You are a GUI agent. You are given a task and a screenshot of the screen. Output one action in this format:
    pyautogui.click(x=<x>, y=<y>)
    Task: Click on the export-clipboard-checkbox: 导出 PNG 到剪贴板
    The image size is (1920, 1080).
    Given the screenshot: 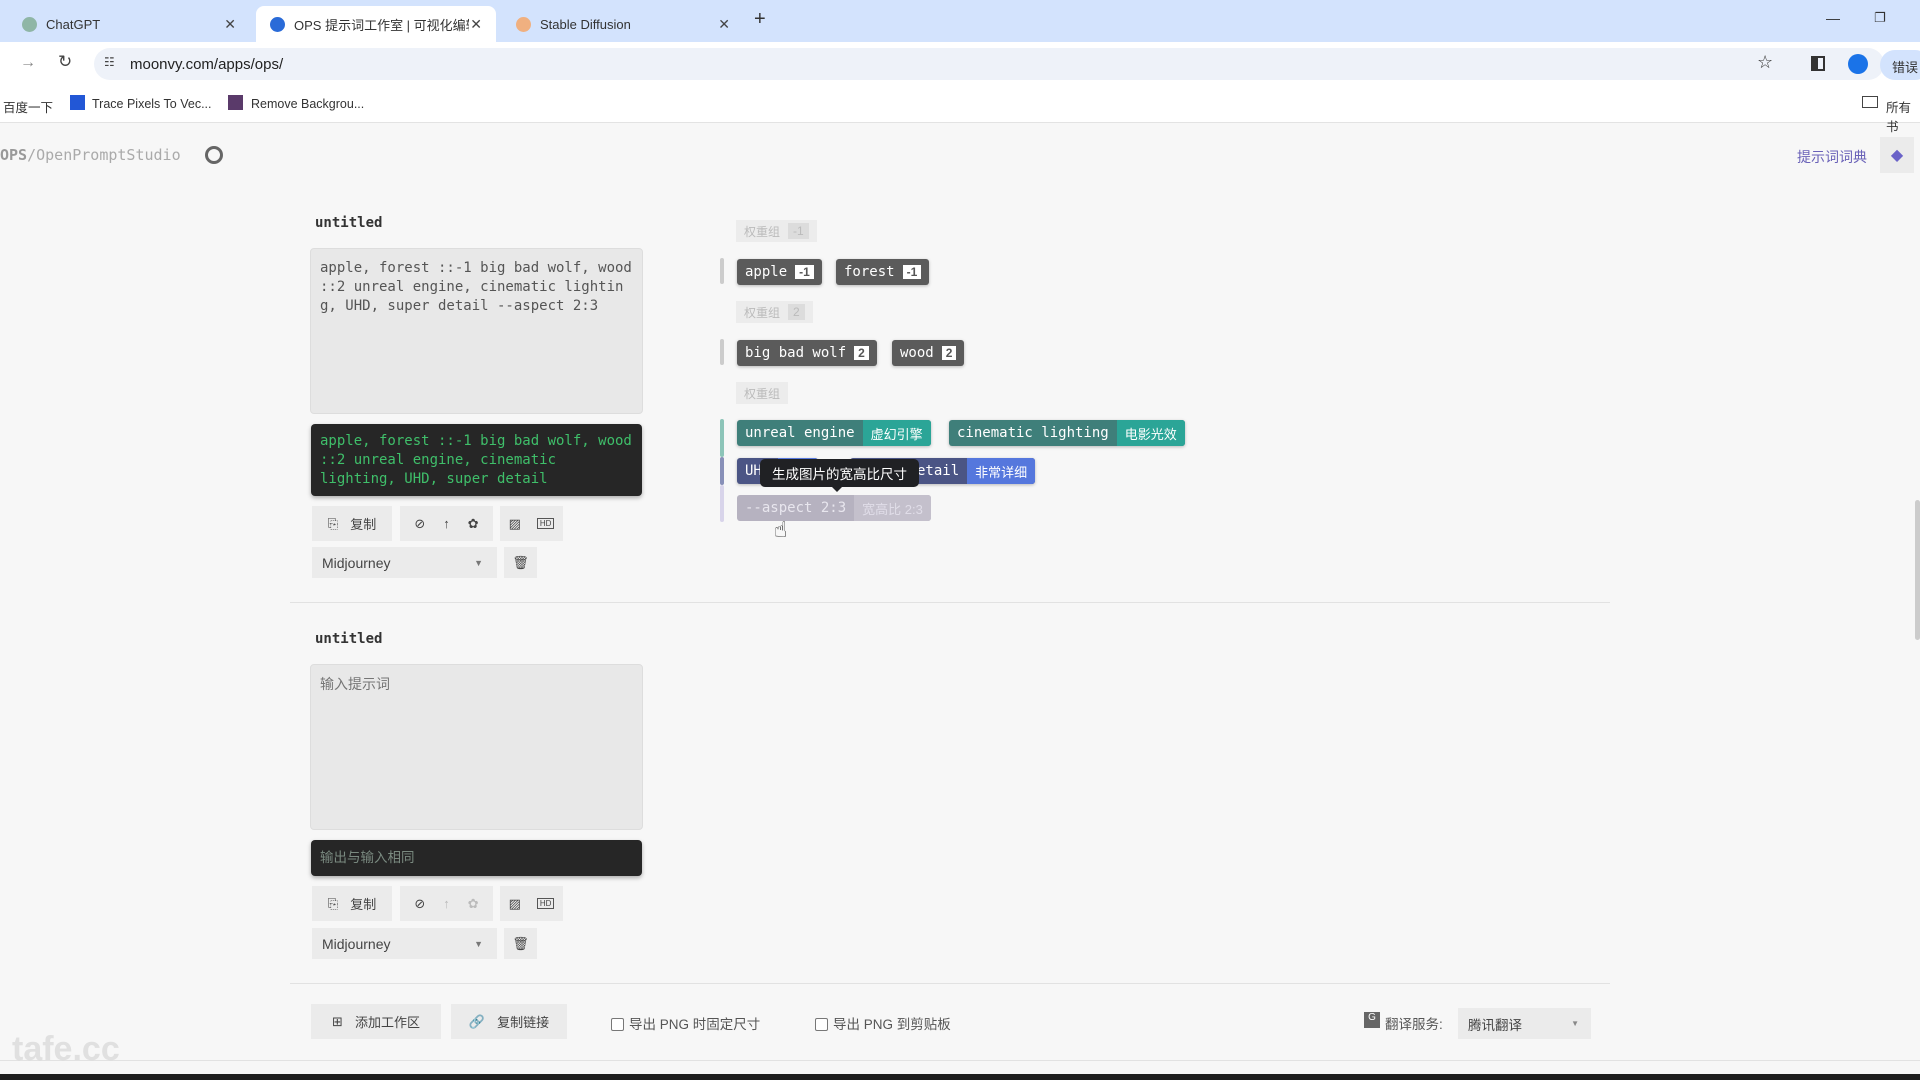 What is the action you would take?
    pyautogui.click(x=883, y=1023)
    